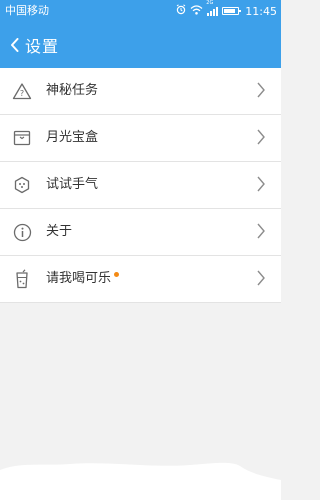 This screenshot has height=500, width=320. What do you see at coordinates (72, 184) in the screenshot?
I see `menu-item-label: 试试手气` at bounding box center [72, 184].